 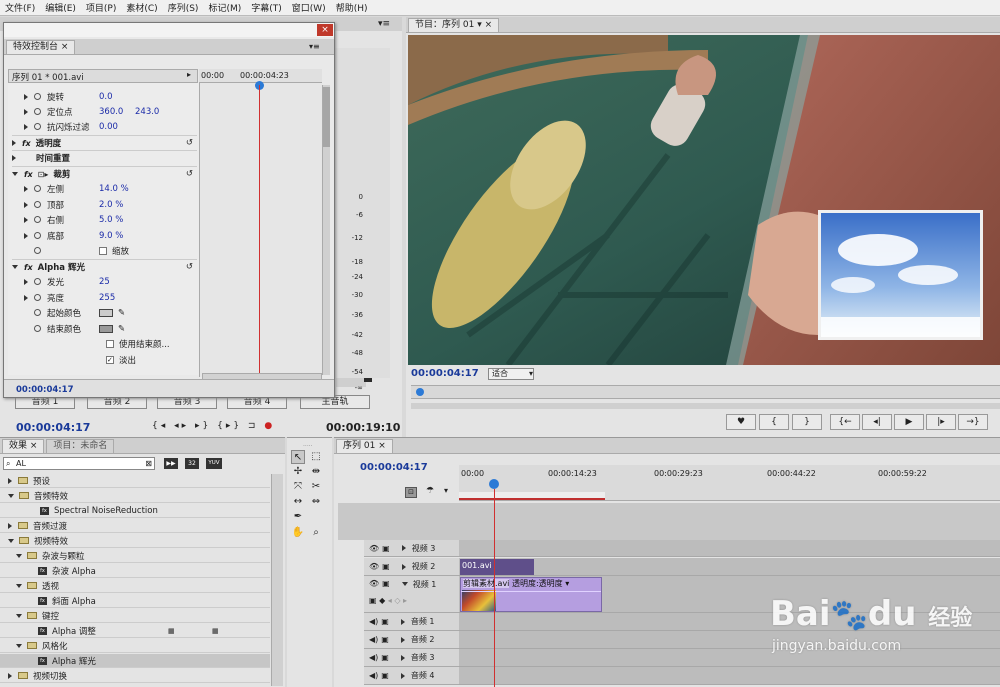 I want to click on menu-help: 帮助(H), so click(x=352, y=7).